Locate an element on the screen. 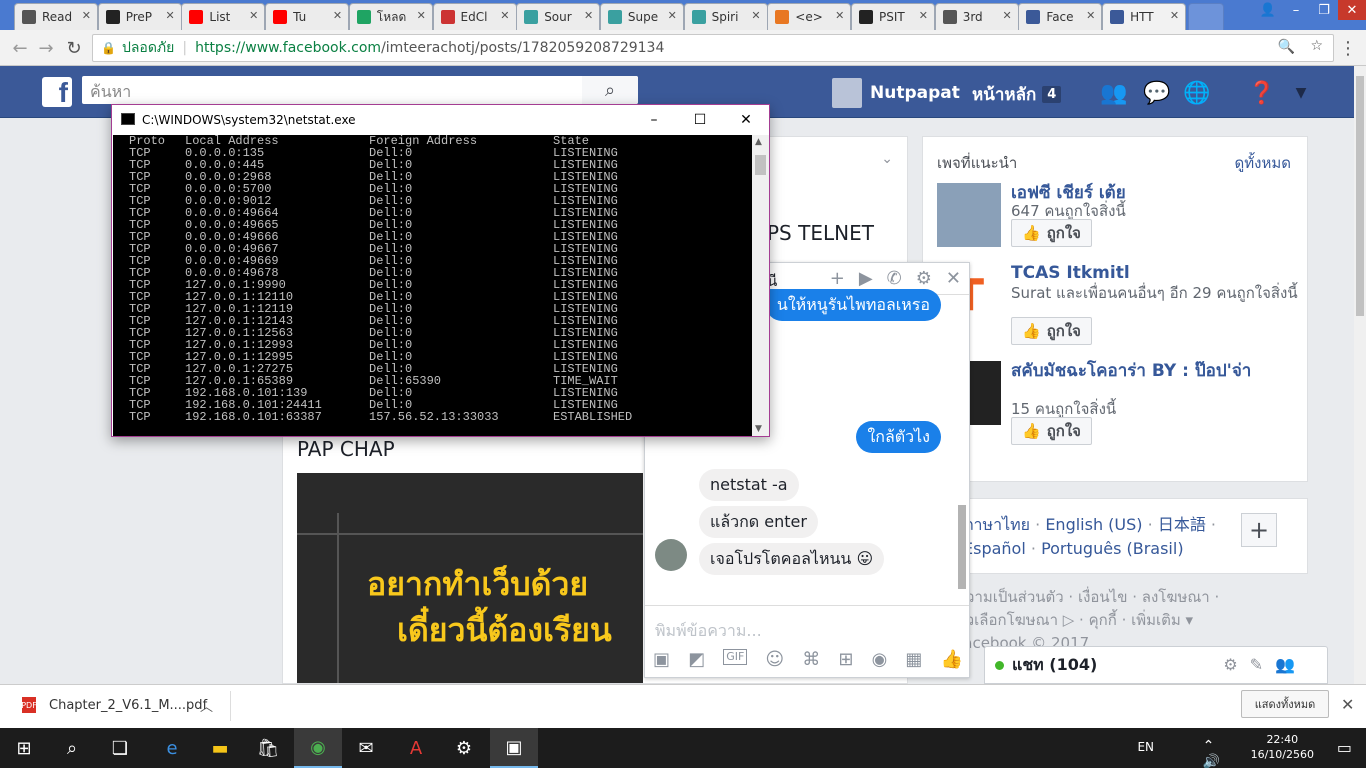  emoji-icon: ☺ is located at coordinates (774, 659).